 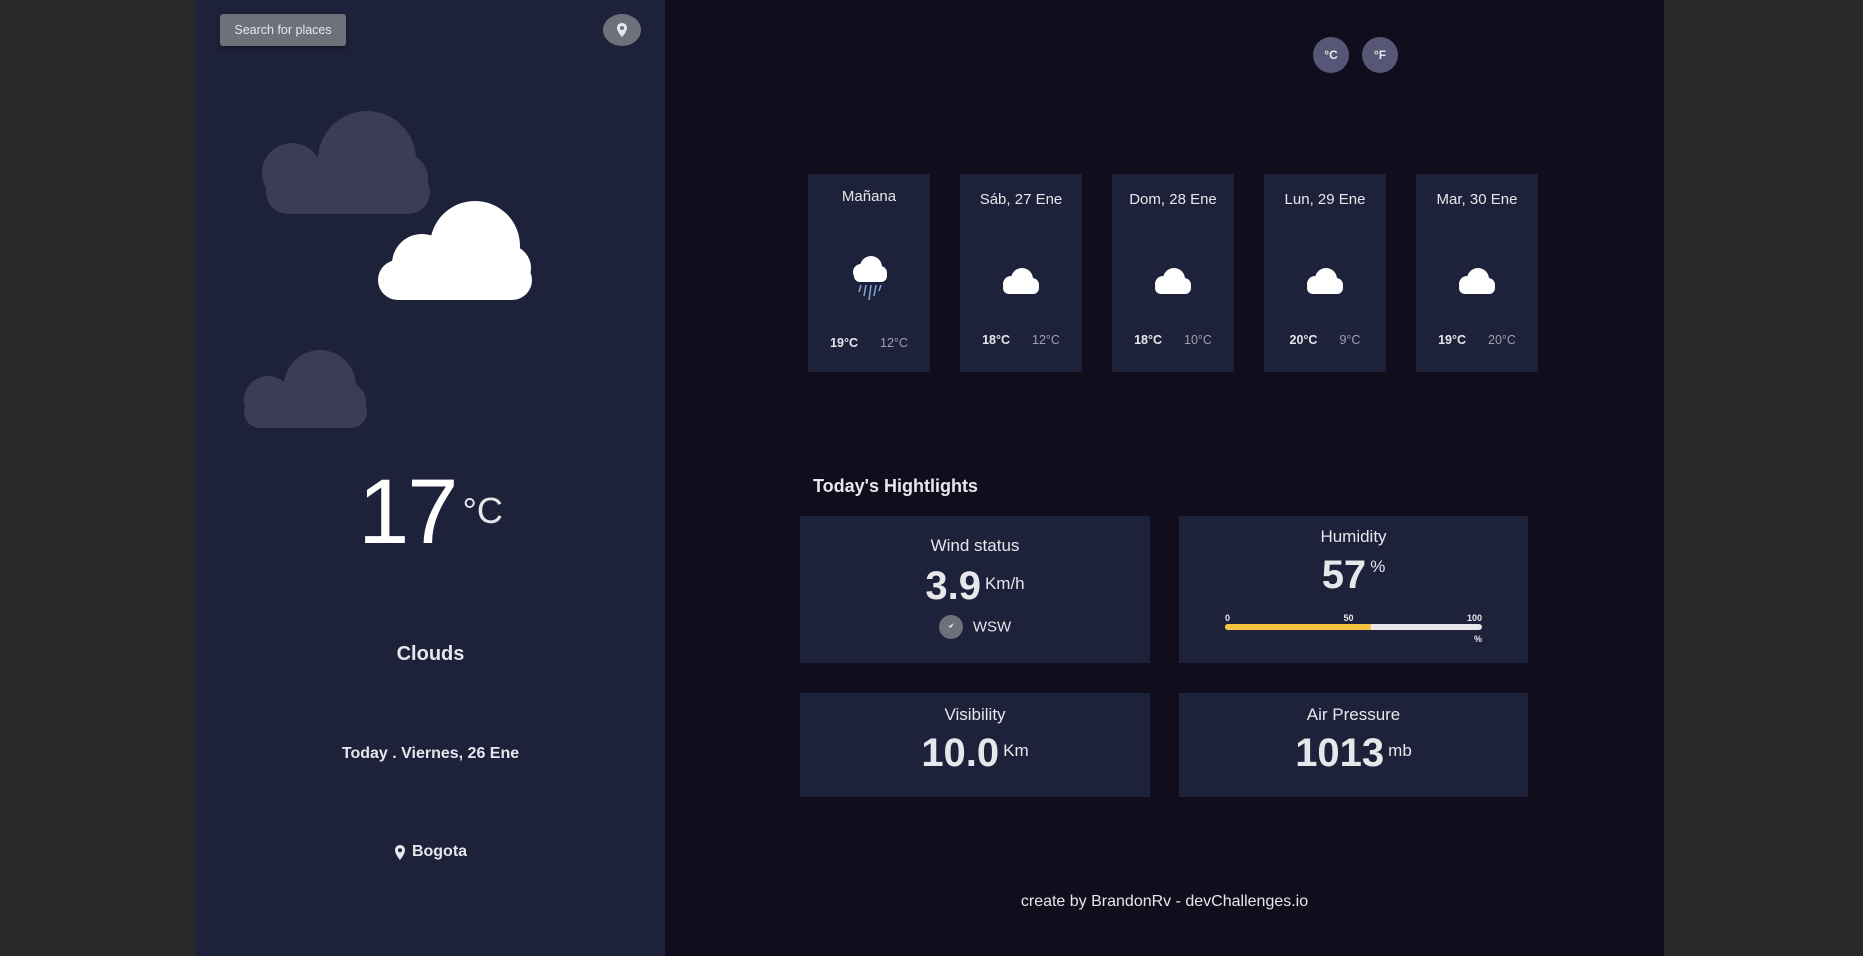 What do you see at coordinates (895, 486) in the screenshot?
I see `highlights-title: Today's Hightlights` at bounding box center [895, 486].